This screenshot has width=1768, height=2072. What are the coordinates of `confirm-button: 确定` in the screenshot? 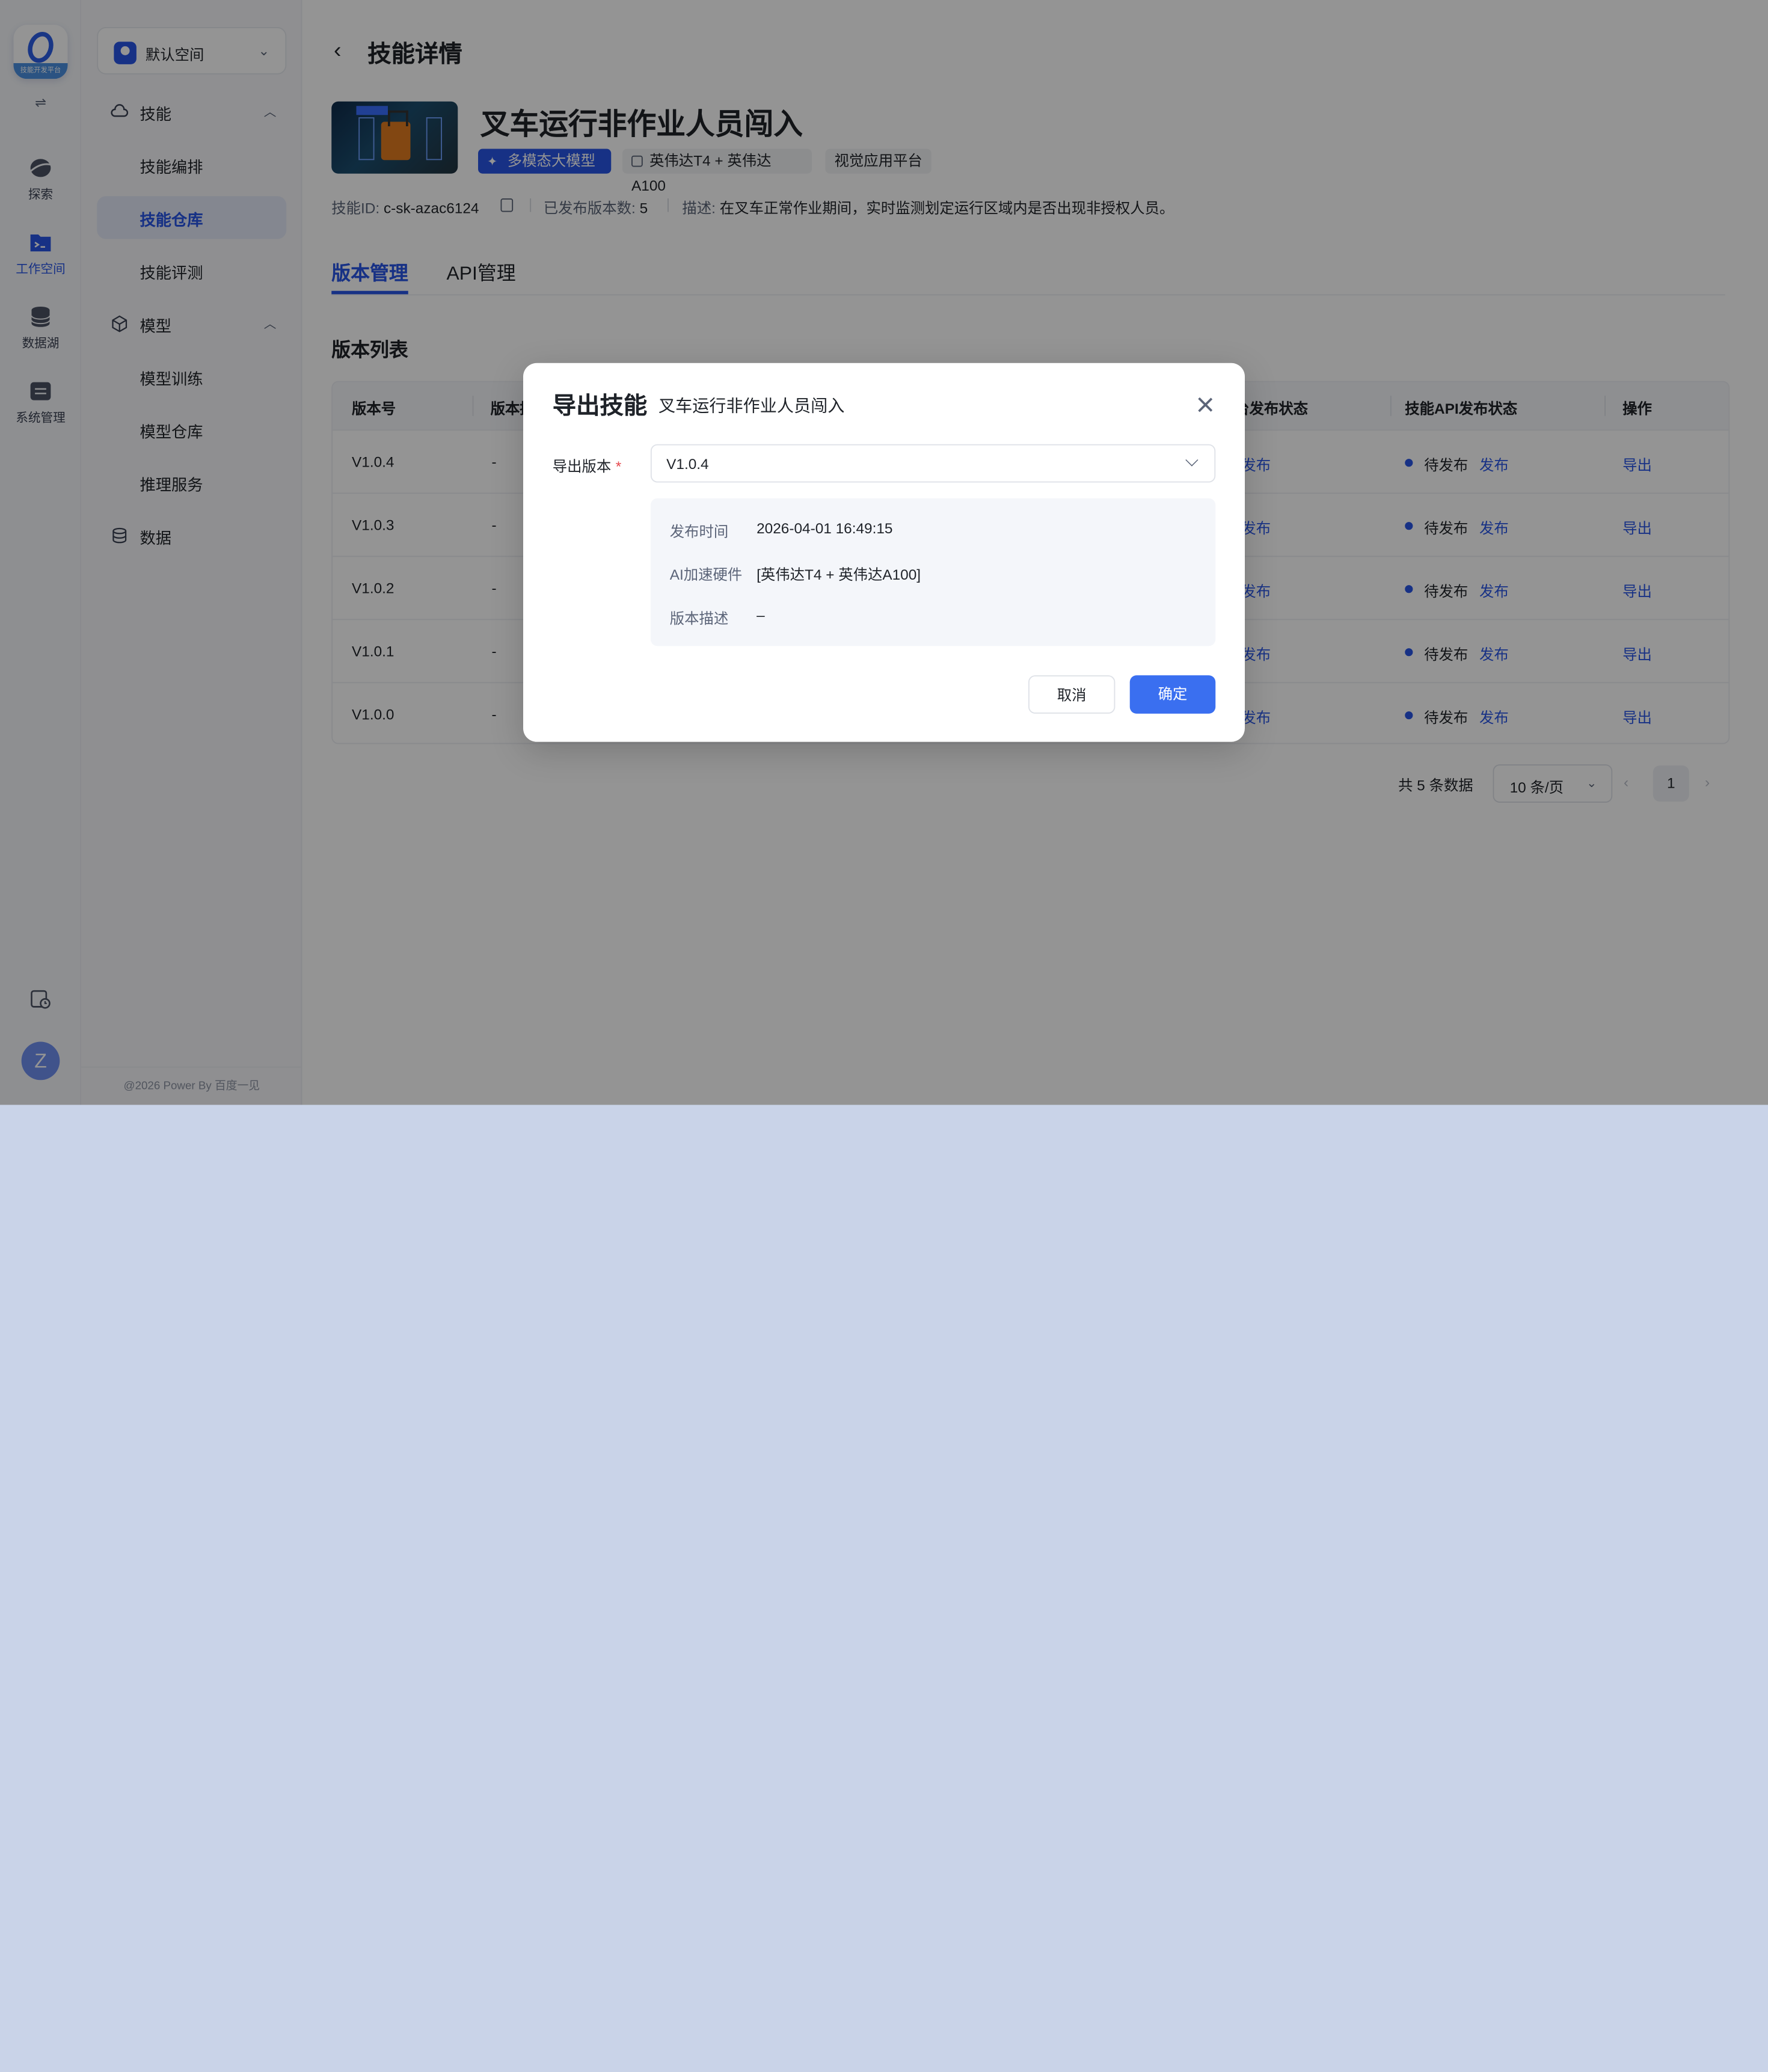 It's located at (1173, 694).